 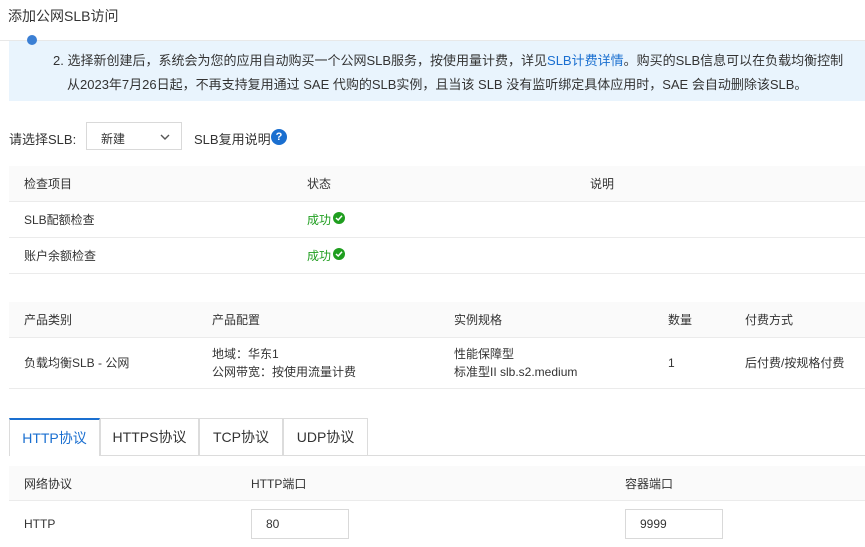 I want to click on product-header-spec: 实例规格, so click(x=546, y=320).